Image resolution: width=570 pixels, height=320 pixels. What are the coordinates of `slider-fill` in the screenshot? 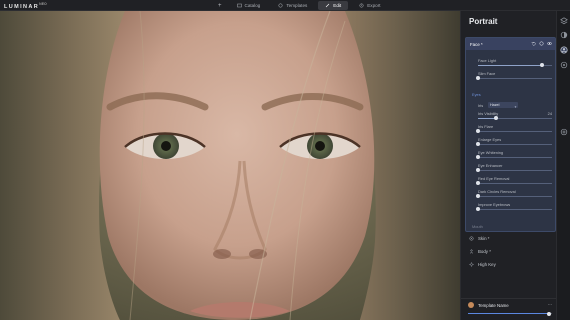 It's located at (510, 65).